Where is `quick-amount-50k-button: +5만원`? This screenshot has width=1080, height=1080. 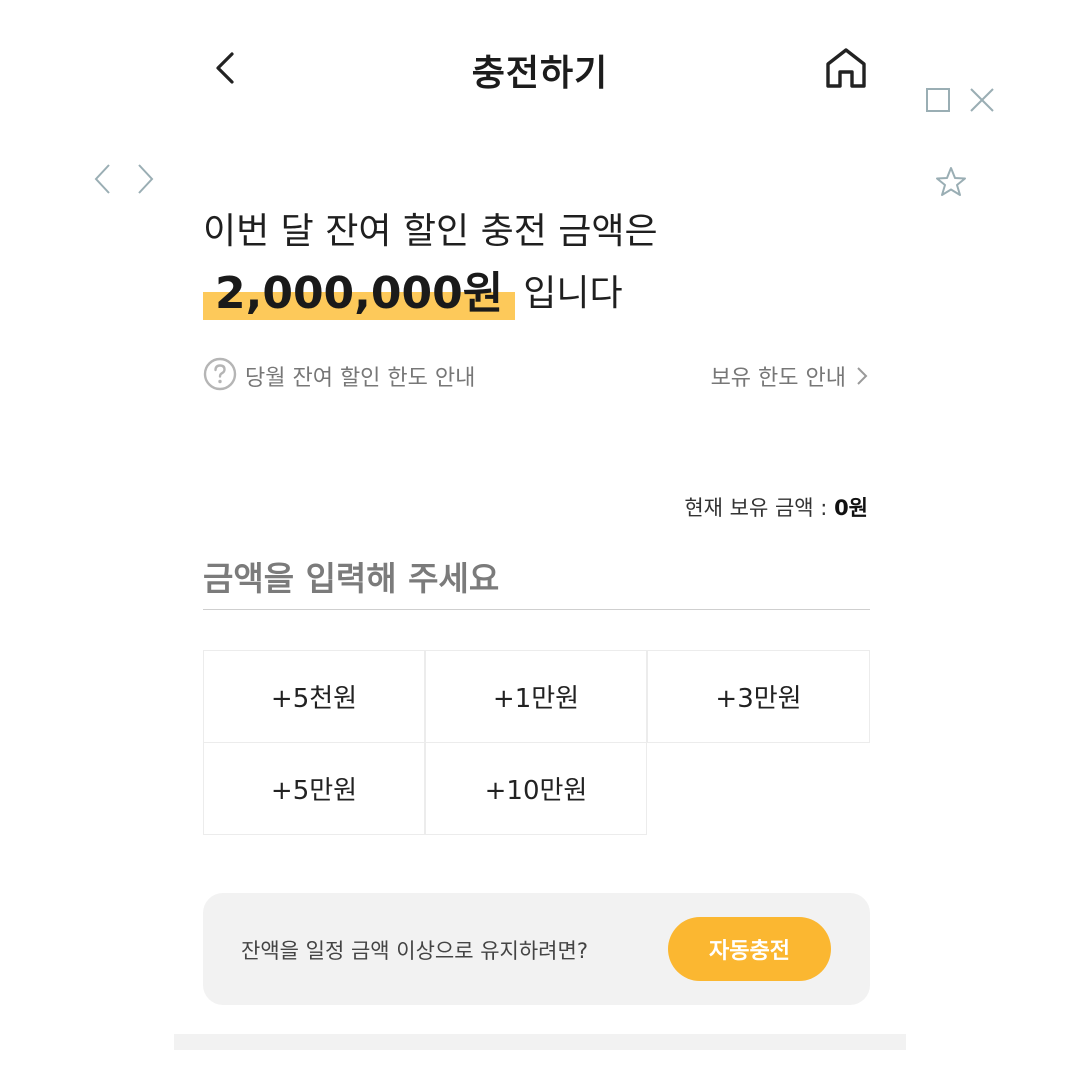
quick-amount-50k-button: +5만원 is located at coordinates (314, 788).